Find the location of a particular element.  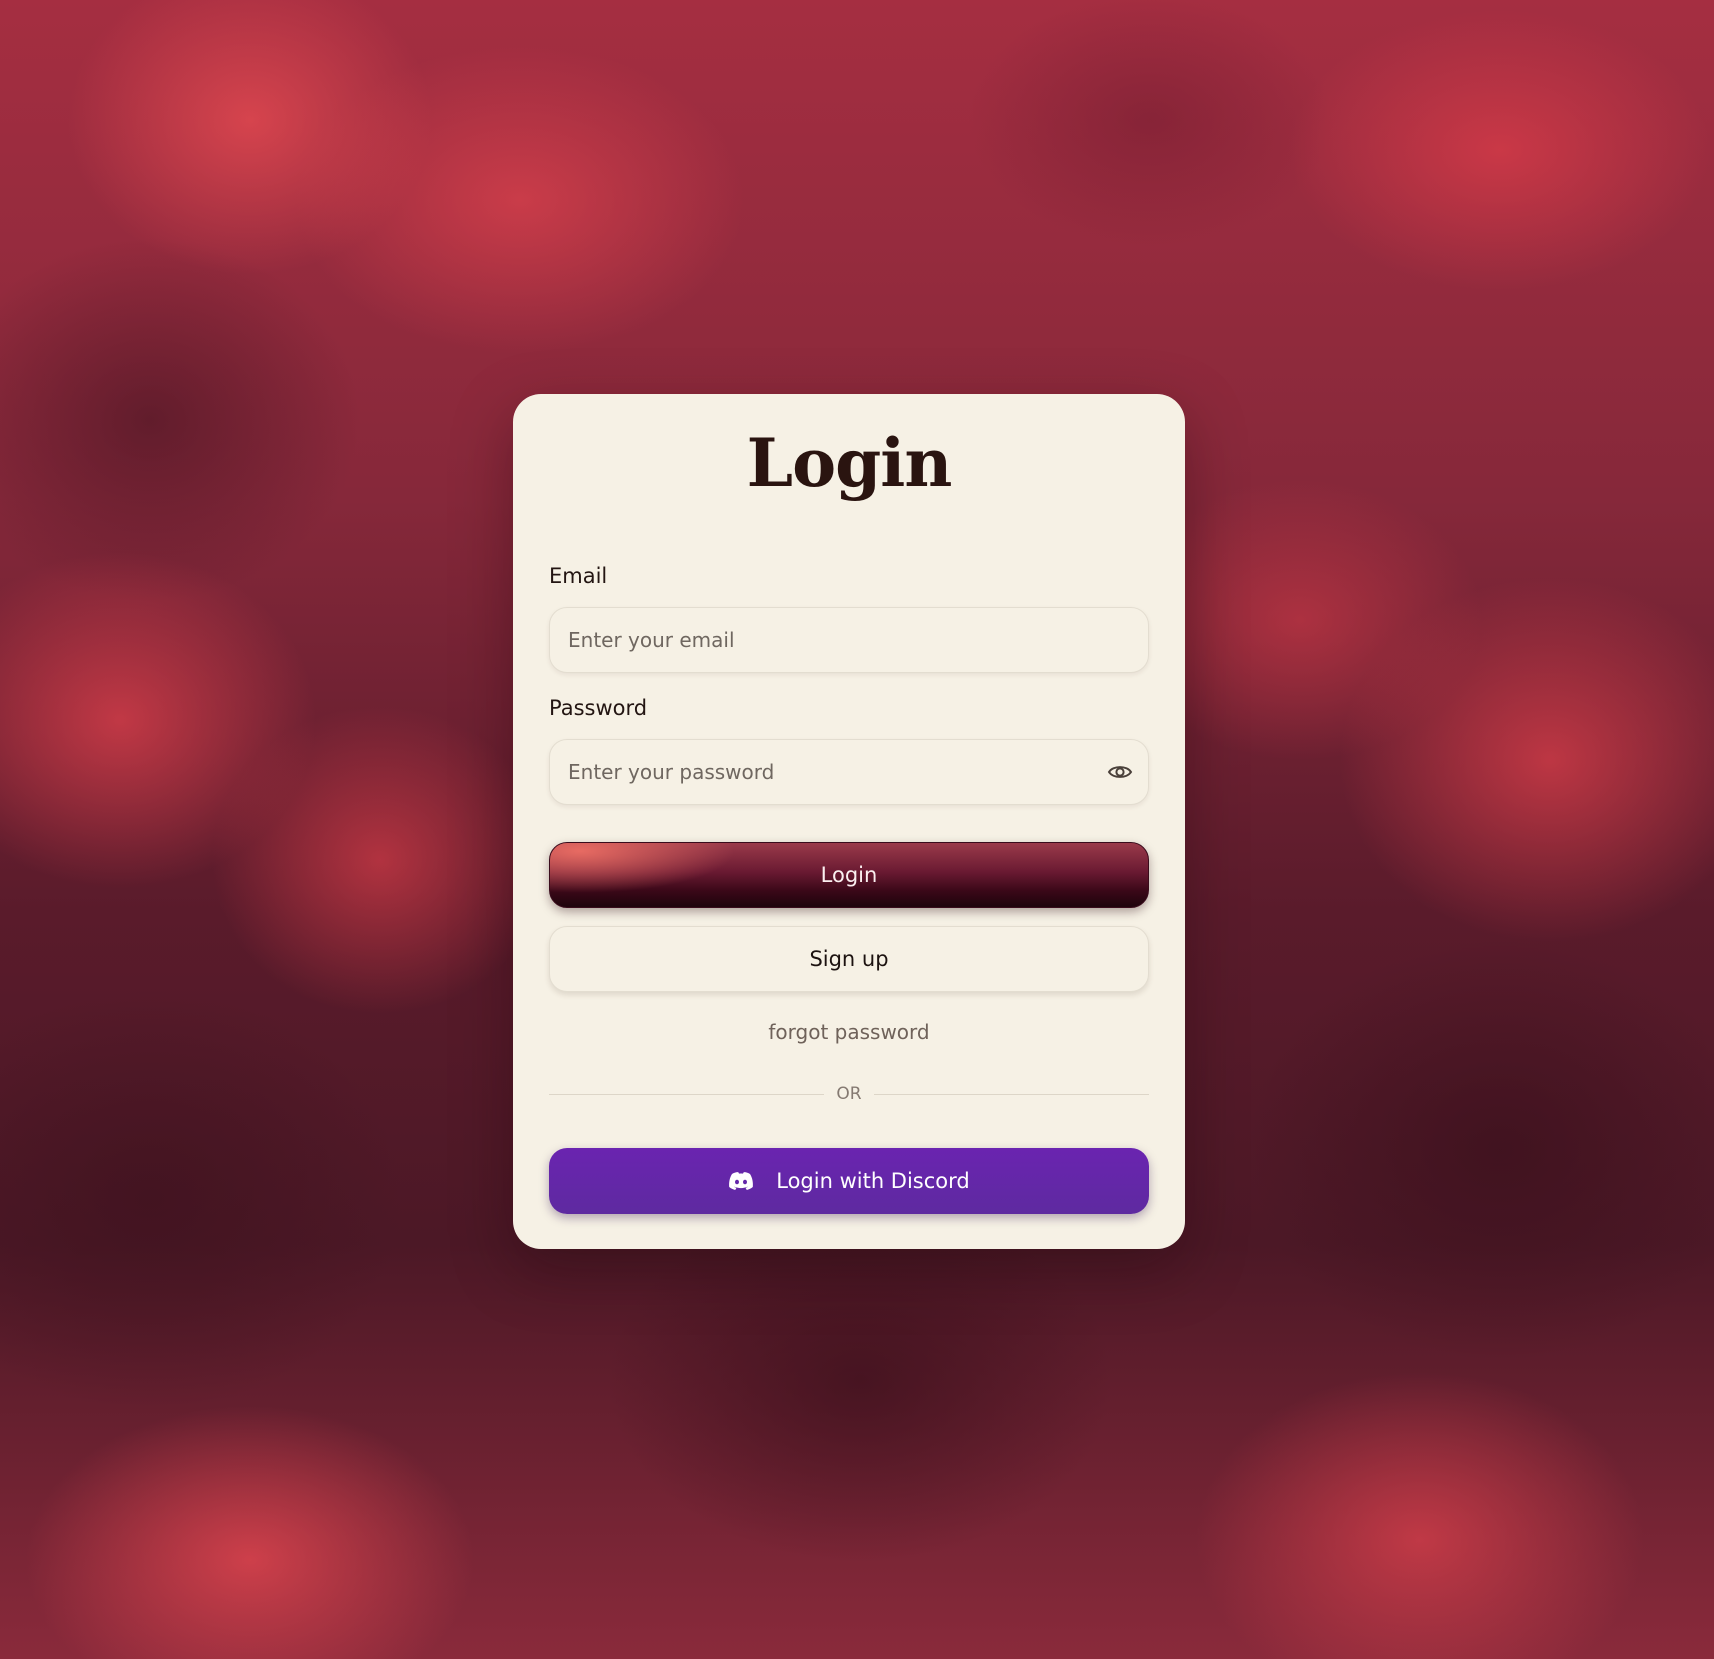

divider-label: OR is located at coordinates (849, 1094).